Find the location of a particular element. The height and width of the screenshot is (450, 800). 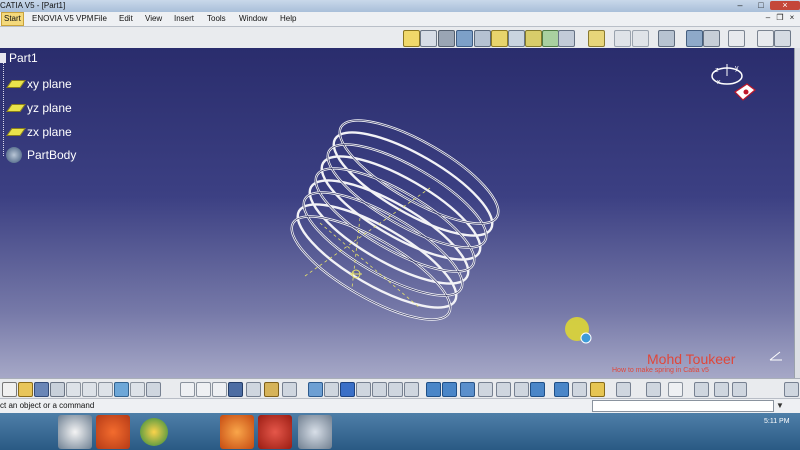

scroll-icon: ▼ is located at coordinates (780, 406).